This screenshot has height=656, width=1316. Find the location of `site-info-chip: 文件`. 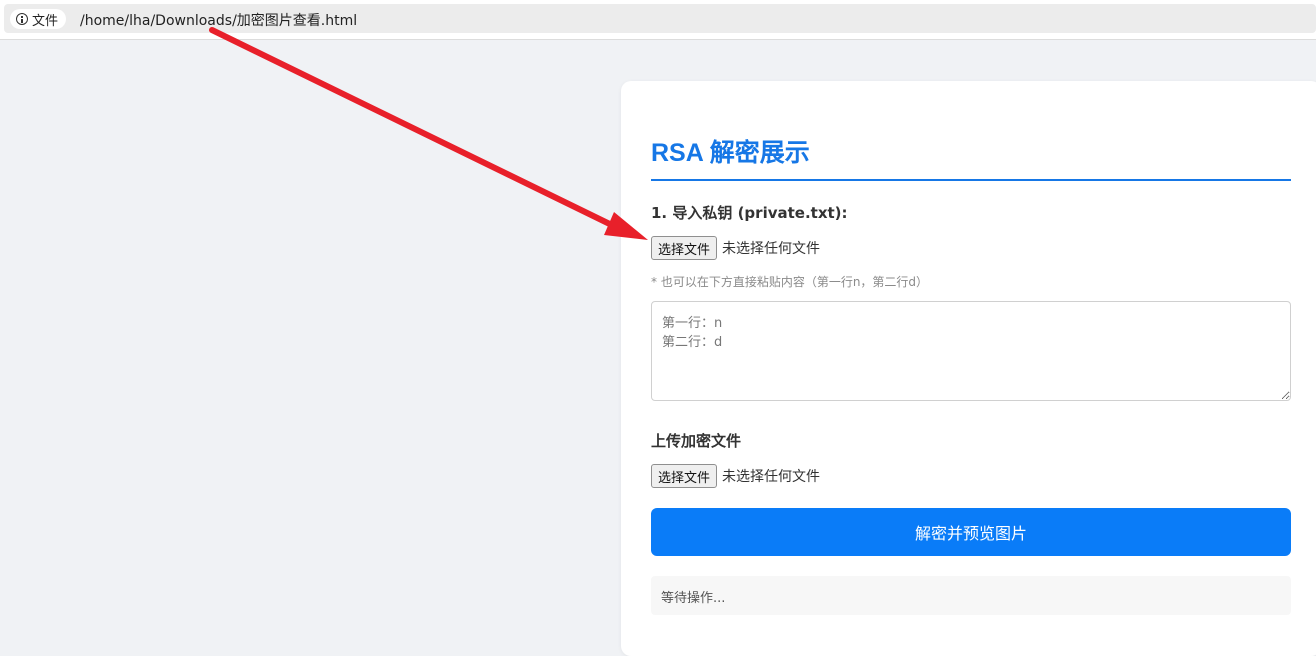

site-info-chip: 文件 is located at coordinates (38, 19).